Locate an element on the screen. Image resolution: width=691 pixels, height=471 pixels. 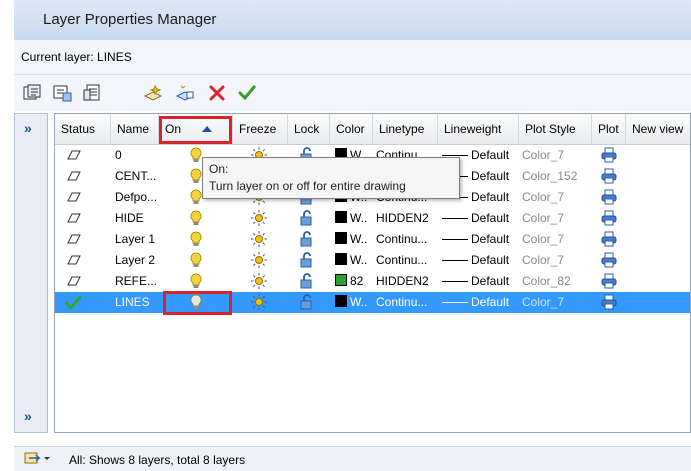
new-group-filter-icon is located at coordinates (63, 93).